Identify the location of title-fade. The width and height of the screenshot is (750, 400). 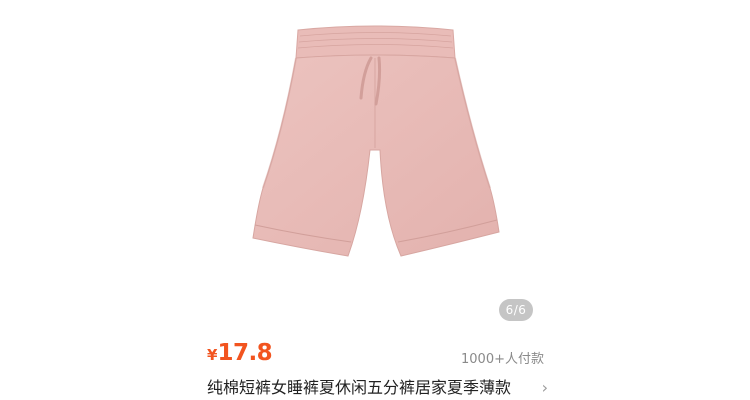
(522, 388).